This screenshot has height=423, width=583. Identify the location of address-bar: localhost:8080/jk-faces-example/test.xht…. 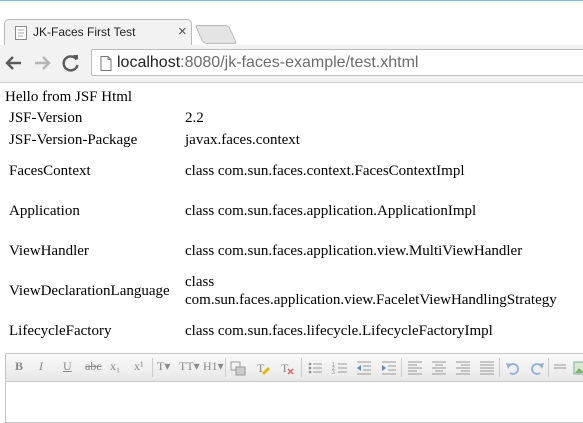
(337, 62).